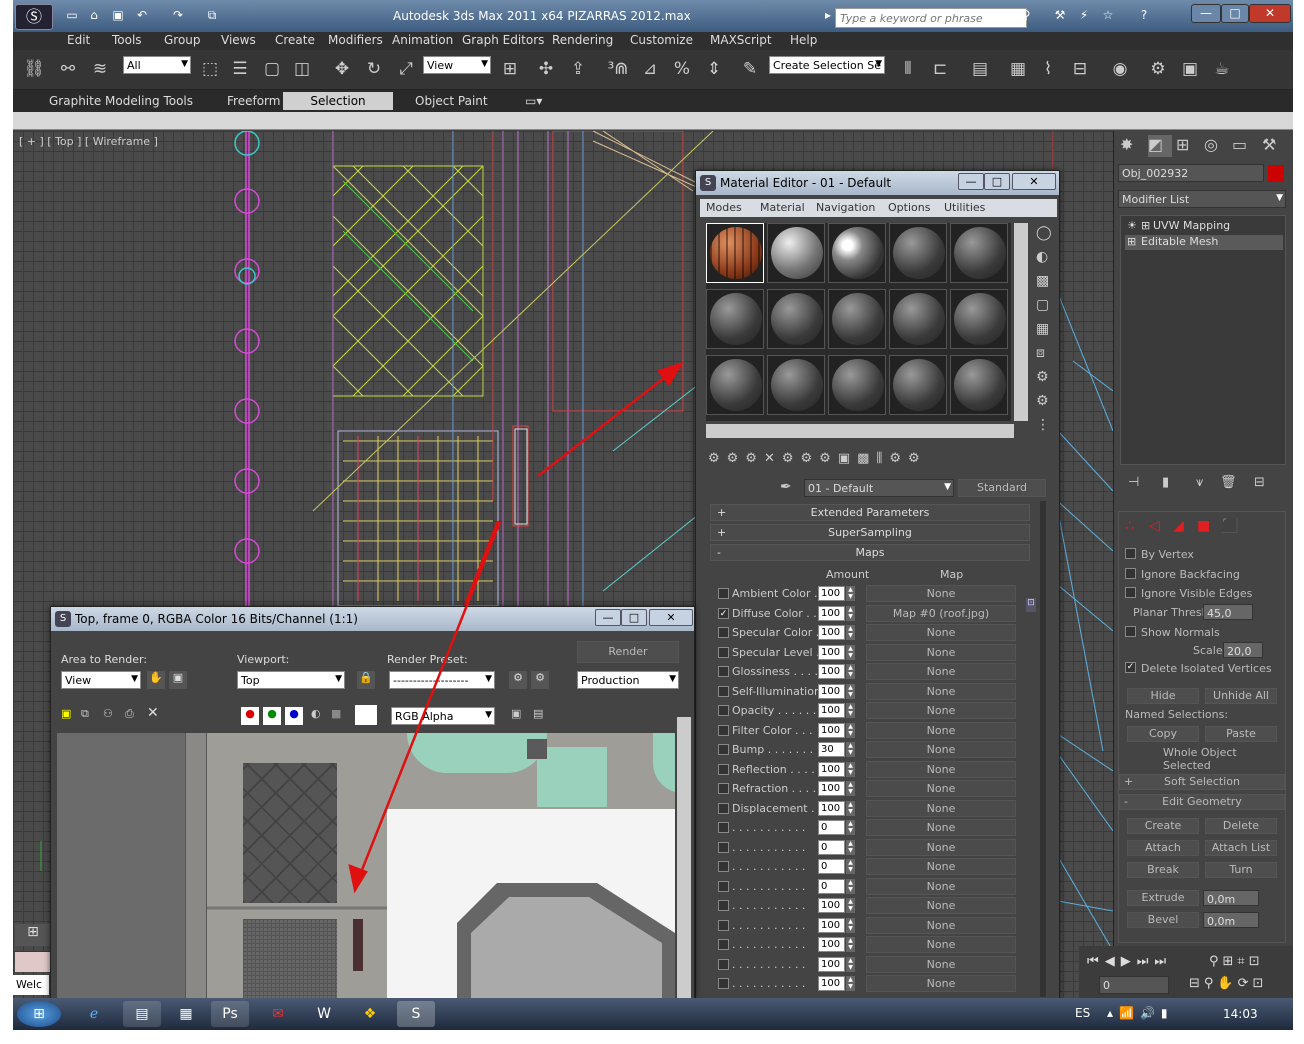 This screenshot has width=1304, height=1044. Describe the element at coordinates (1130, 553) in the screenshot. I see `by-vertex-checkbox` at that location.